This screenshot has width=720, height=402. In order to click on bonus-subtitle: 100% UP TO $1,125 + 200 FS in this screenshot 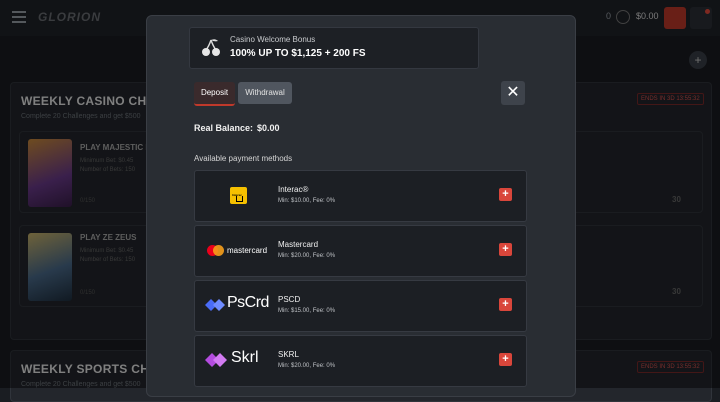, I will do `click(298, 53)`.